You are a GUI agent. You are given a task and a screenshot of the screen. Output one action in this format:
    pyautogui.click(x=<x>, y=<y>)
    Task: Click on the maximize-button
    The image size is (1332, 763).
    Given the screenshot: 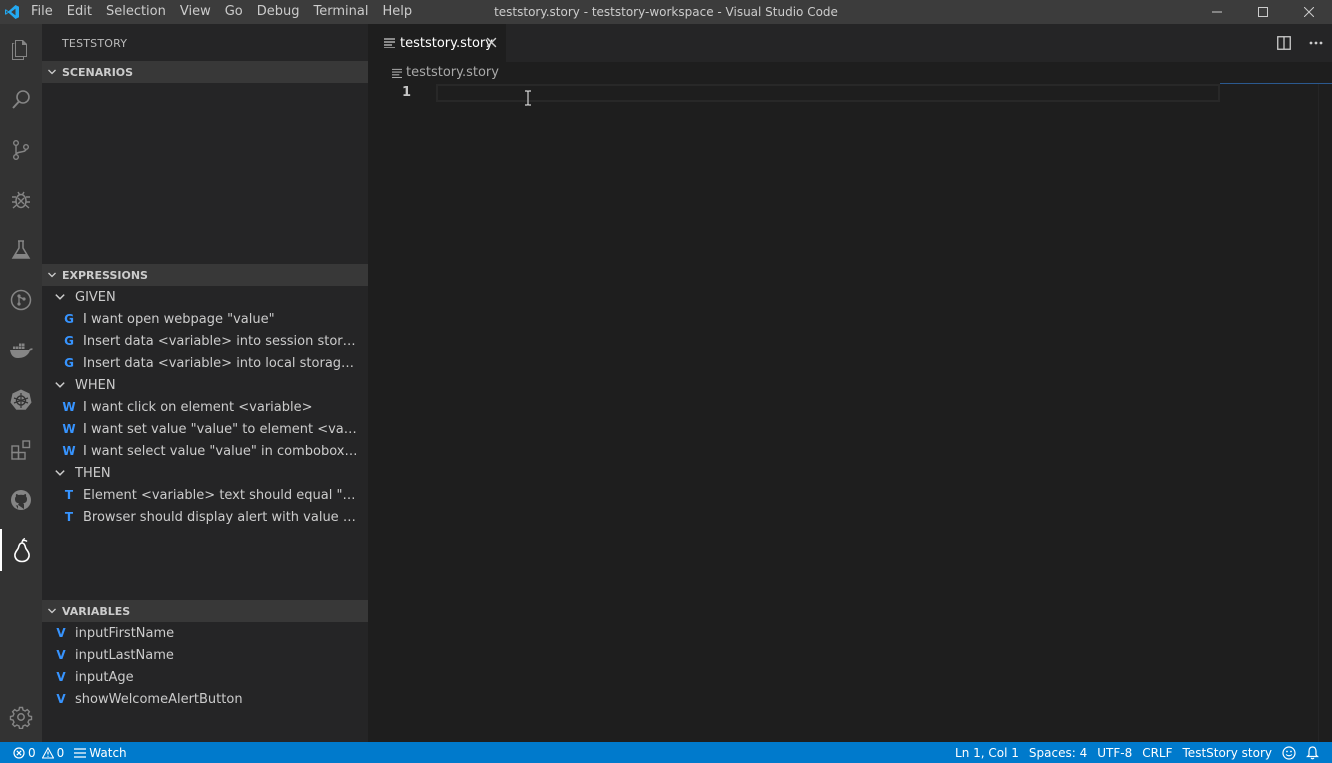 What is the action you would take?
    pyautogui.click(x=1263, y=12)
    